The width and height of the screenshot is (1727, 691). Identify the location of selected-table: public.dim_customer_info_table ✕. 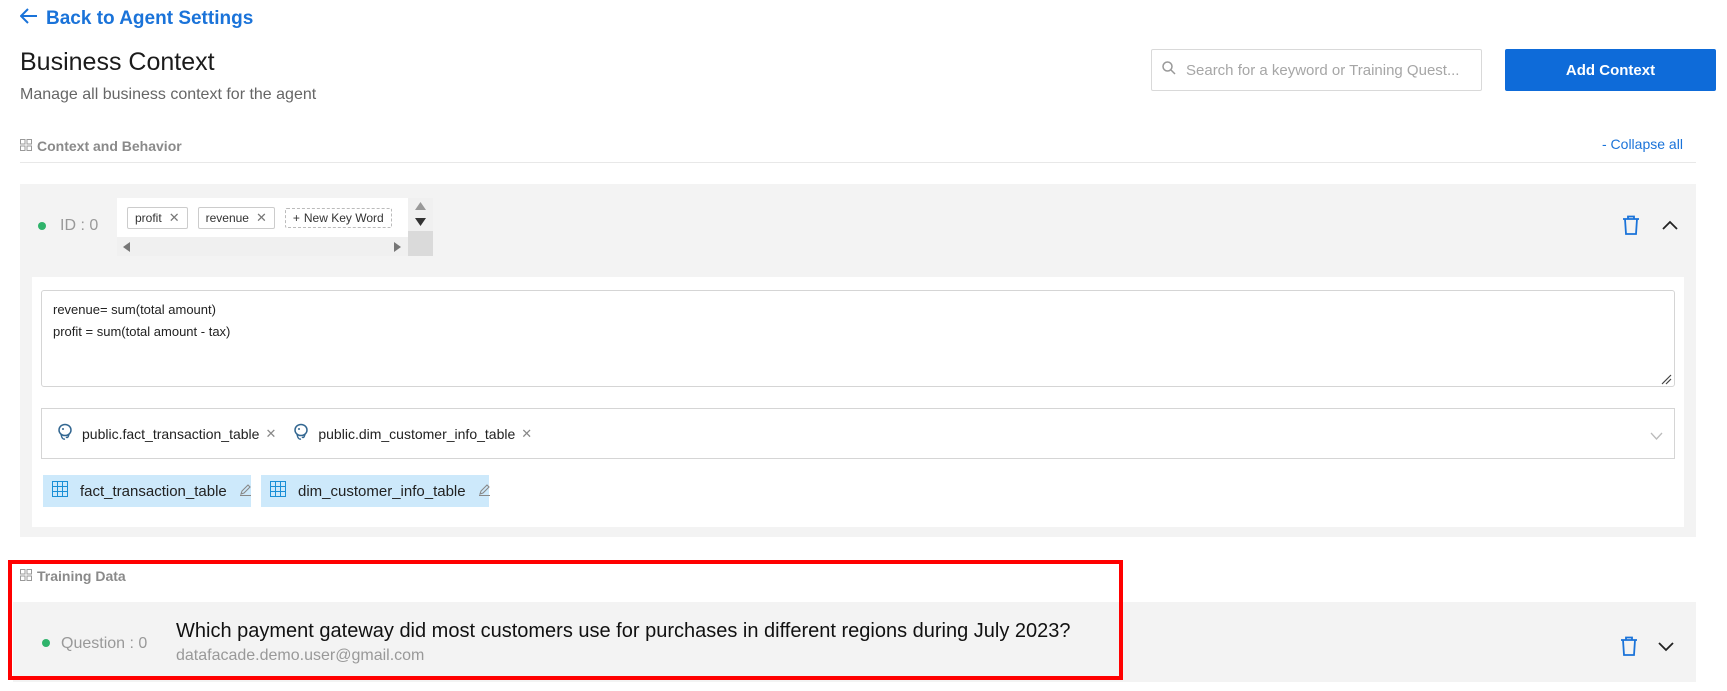
(412, 433).